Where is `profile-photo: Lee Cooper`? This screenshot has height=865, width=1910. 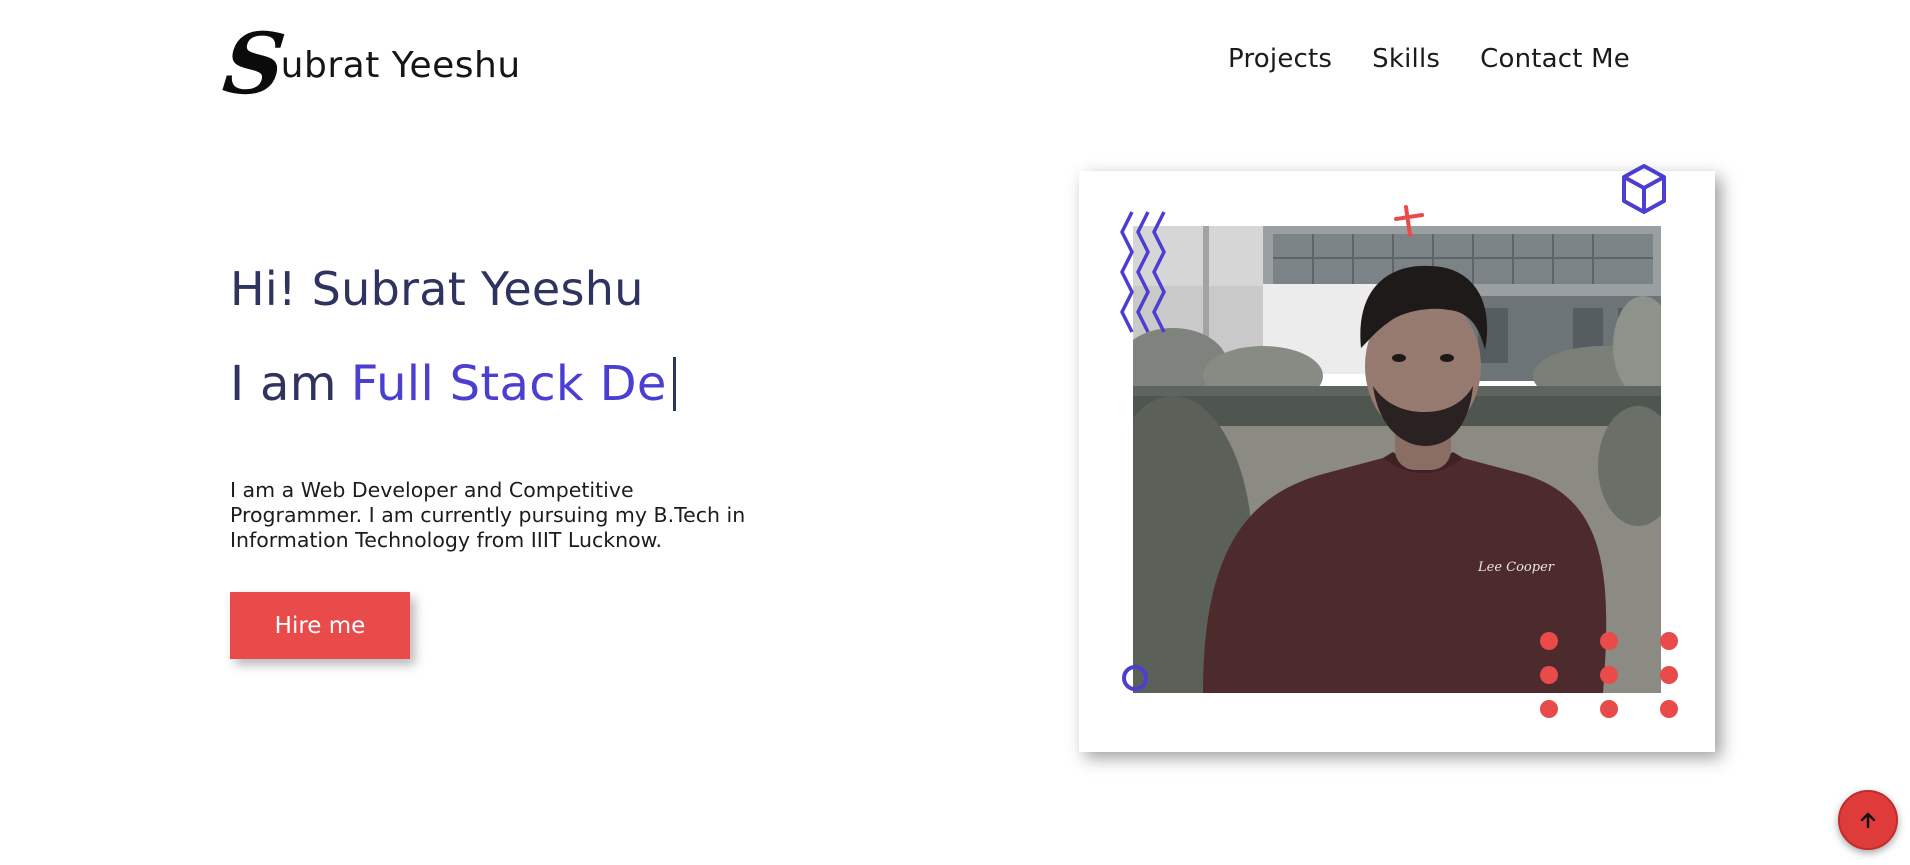 profile-photo: Lee Cooper is located at coordinates (1397, 459).